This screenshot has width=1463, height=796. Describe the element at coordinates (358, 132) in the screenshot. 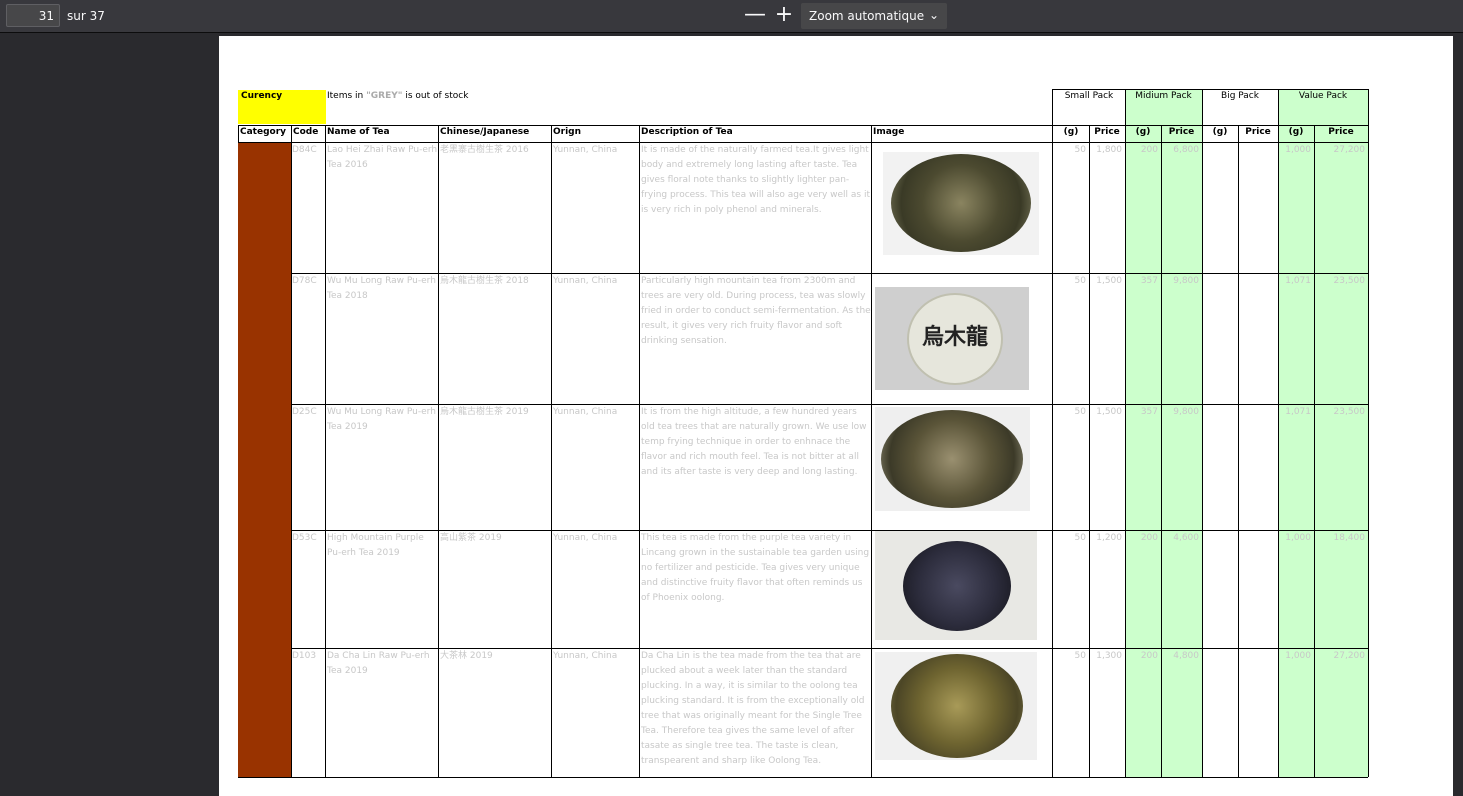

I see `header-name: Name of Tea` at that location.